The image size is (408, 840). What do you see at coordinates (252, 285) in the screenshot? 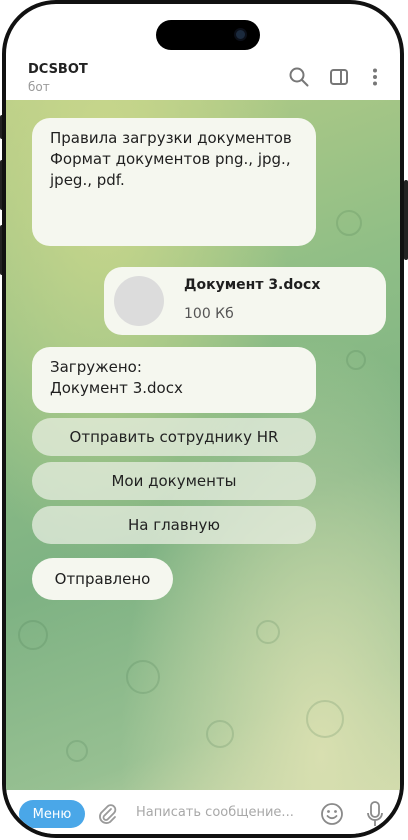
I see `document-name: Документ 3.docx` at bounding box center [252, 285].